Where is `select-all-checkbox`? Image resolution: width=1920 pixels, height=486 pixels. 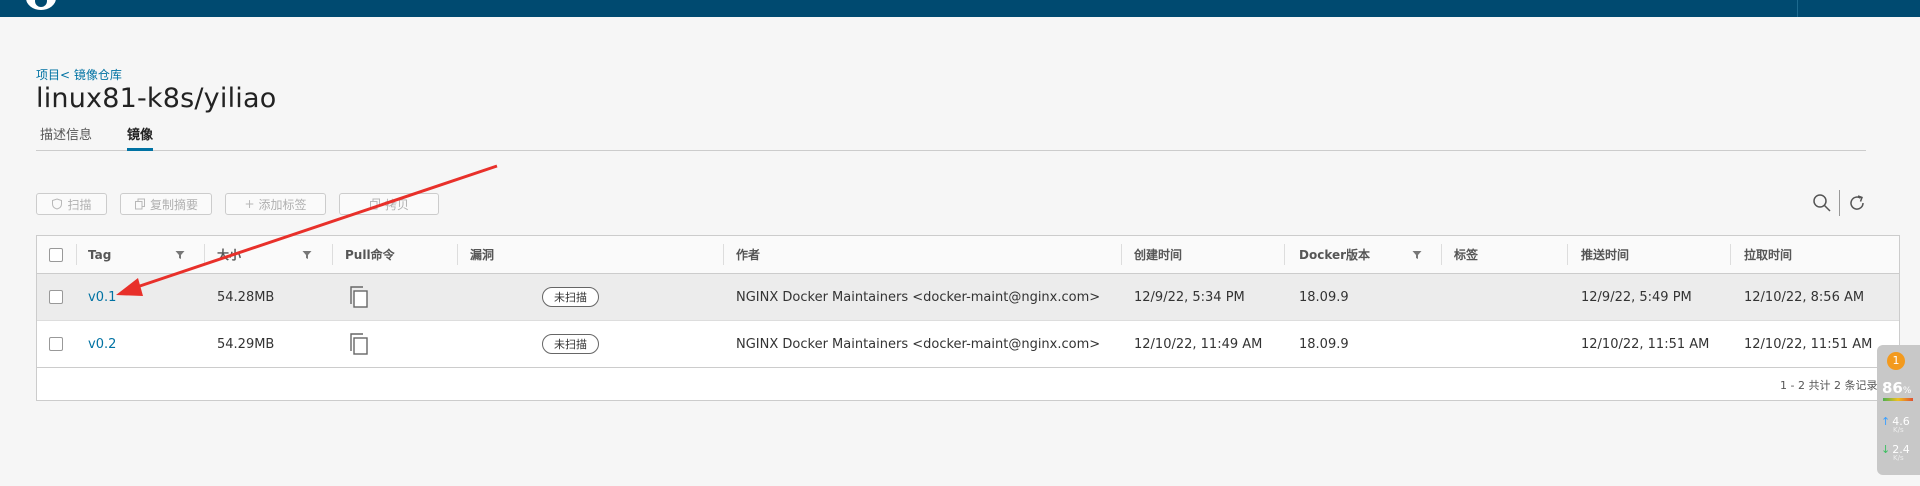
select-all-checkbox is located at coordinates (56, 254).